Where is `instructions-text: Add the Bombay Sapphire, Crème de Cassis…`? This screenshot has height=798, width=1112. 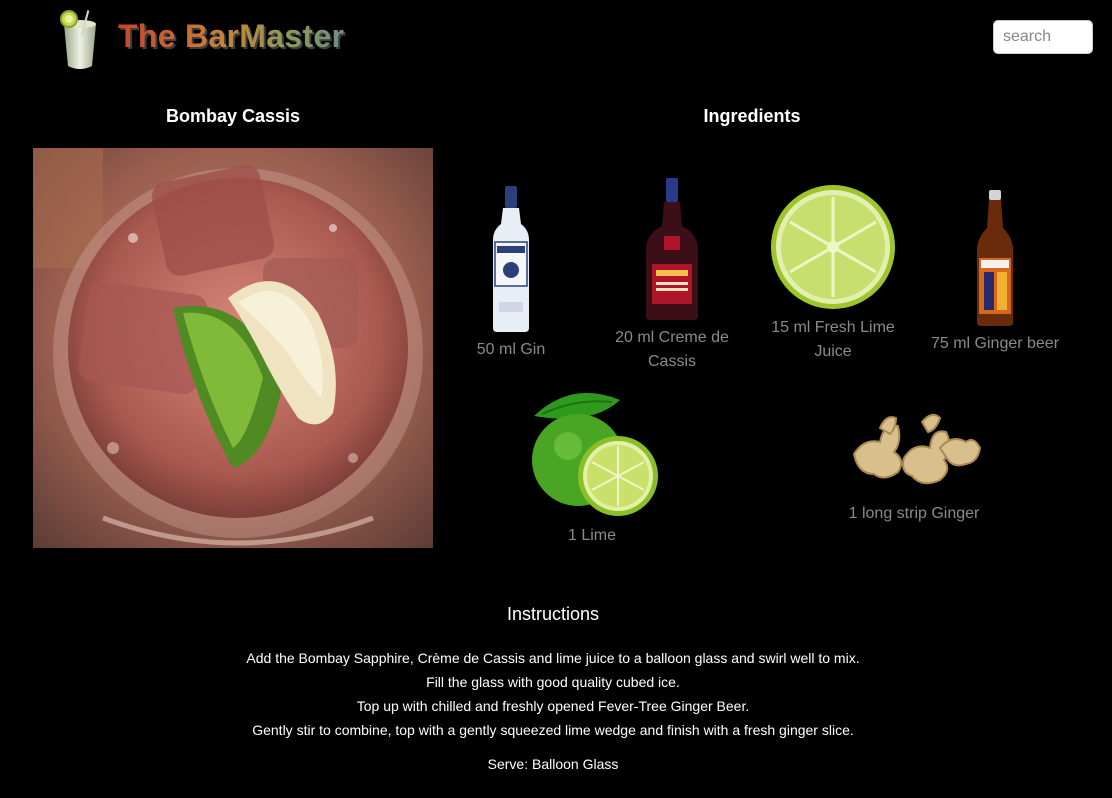
instructions-text: Add the Bombay Sapphire, Crème de Cassis… is located at coordinates (553, 694).